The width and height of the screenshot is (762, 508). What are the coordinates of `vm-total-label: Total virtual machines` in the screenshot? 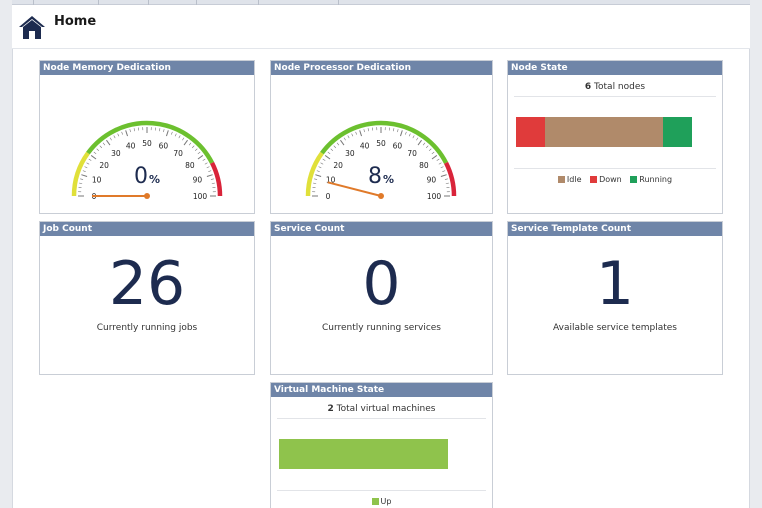 It's located at (384, 409).